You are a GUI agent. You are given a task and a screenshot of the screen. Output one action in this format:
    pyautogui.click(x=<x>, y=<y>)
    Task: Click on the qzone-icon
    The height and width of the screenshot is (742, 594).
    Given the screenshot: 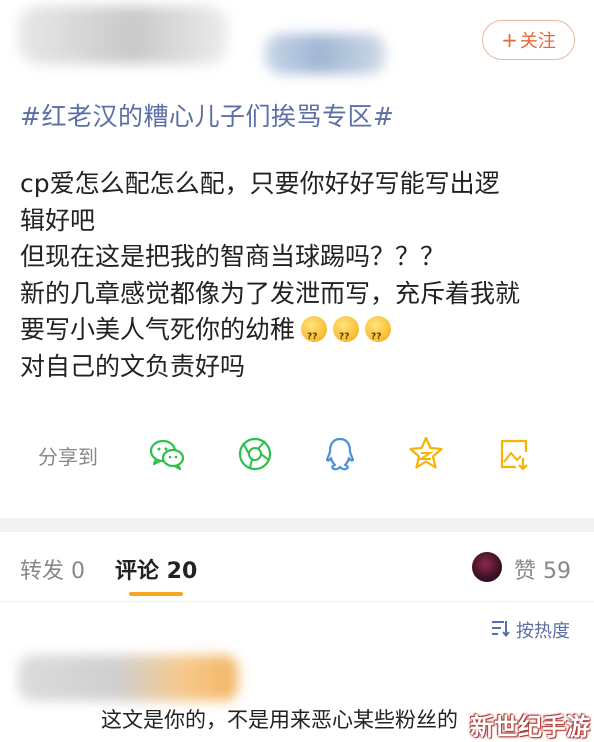 What is the action you would take?
    pyautogui.click(x=426, y=454)
    